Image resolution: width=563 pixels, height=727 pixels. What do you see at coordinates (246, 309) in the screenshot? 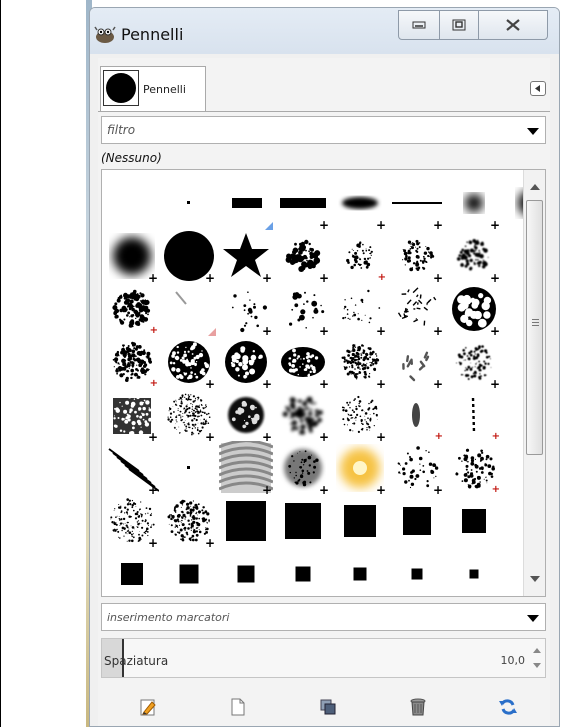
I see `brush-scatter: +` at bounding box center [246, 309].